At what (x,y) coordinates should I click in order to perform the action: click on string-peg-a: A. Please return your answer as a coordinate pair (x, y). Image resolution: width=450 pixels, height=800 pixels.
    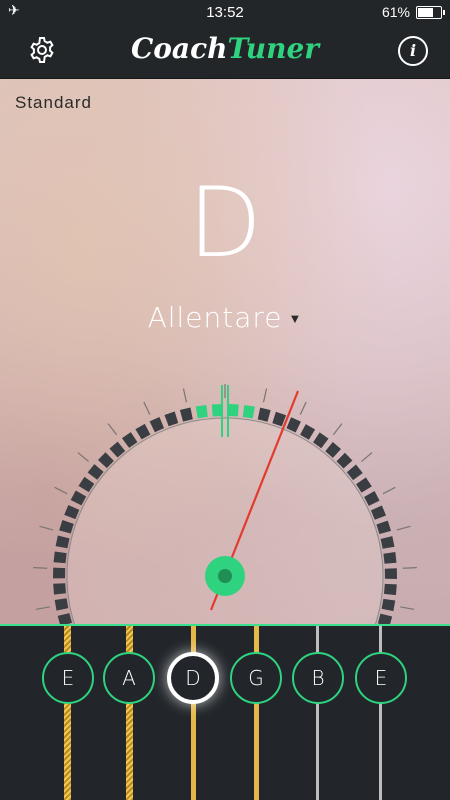
    Looking at the image, I should click on (129, 678).